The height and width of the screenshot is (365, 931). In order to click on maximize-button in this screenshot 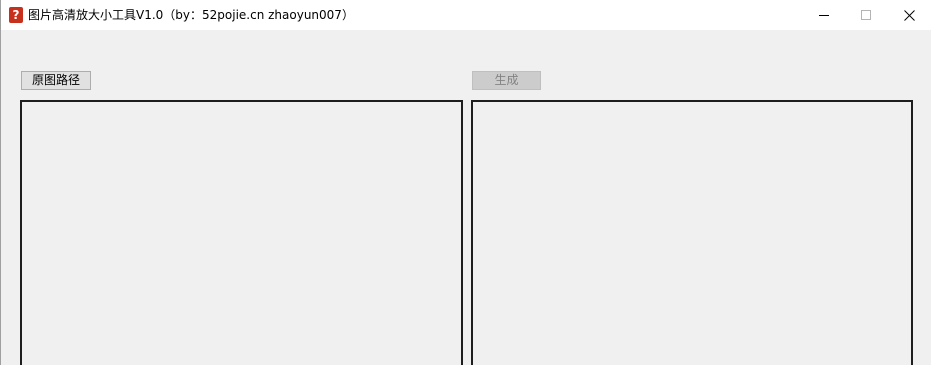, I will do `click(866, 15)`.